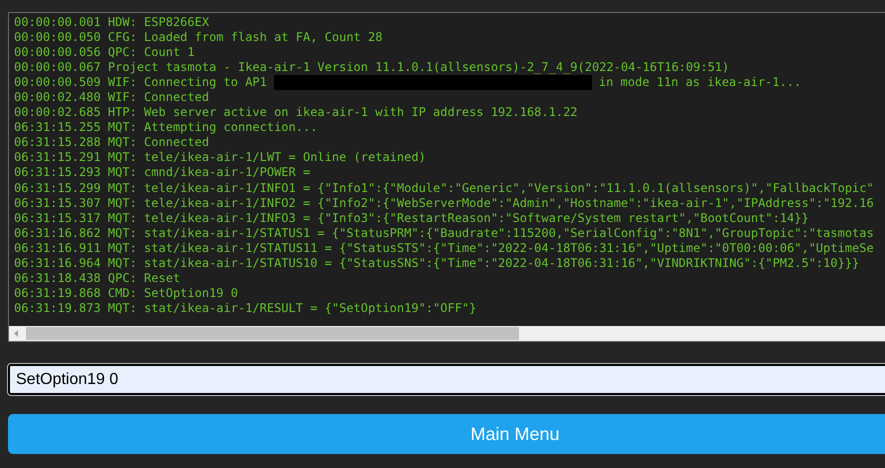 This screenshot has height=468, width=885. I want to click on log-line: 06:31:19.873 MQT: stat/ikea-air-1/RESULT = {"SetOption19":"OFF"}, so click(245, 308).